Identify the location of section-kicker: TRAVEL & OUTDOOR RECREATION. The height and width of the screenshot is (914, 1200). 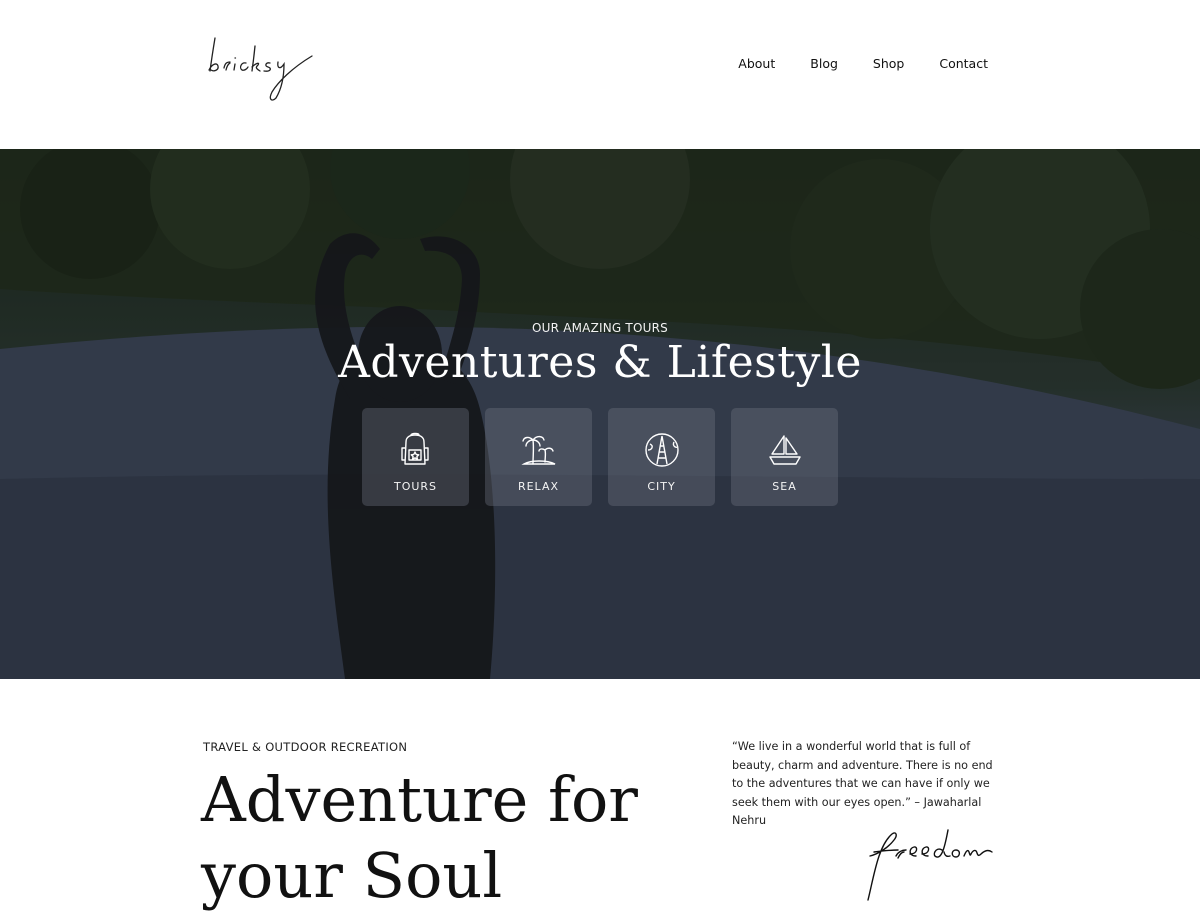
(305, 747).